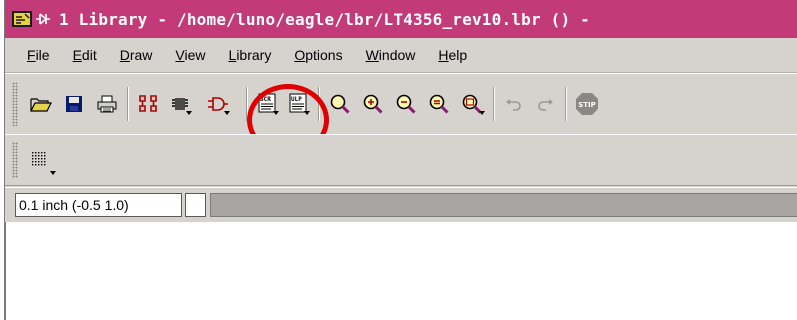 Image resolution: width=797 pixels, height=320 pixels. I want to click on script-button: SCR, so click(267, 104).